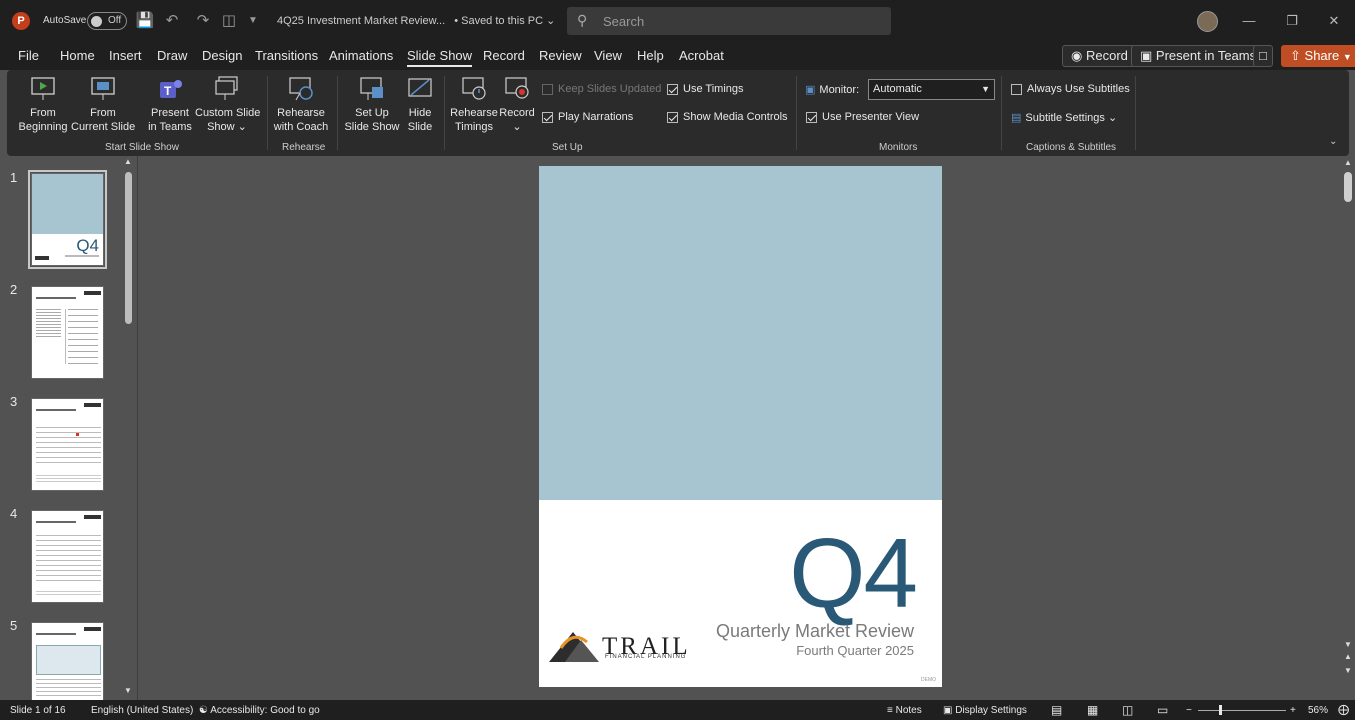 This screenshot has width=1355, height=720. Describe the element at coordinates (1318, 710) in the screenshot. I see `zoom-level: 56%` at that location.